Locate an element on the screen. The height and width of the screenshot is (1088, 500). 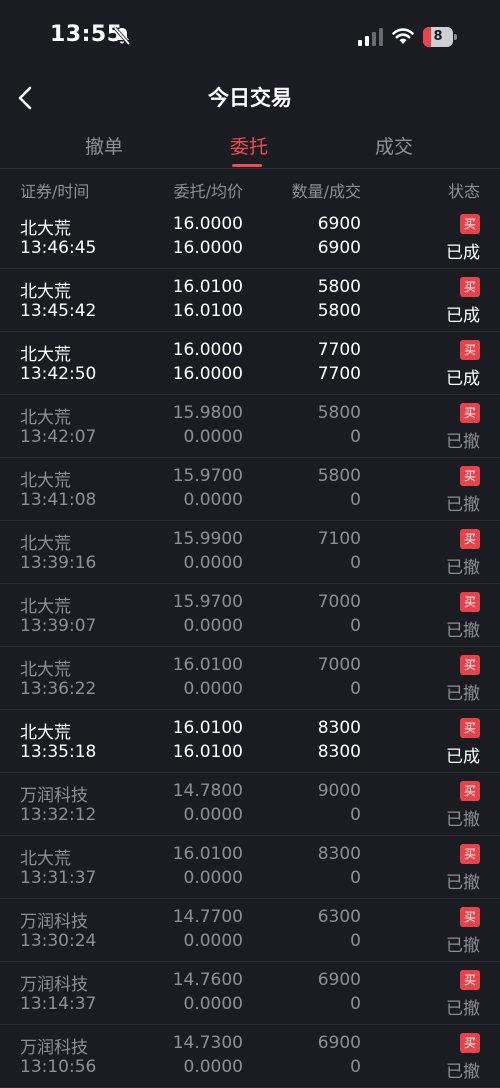
order-time: 13:36:22 is located at coordinates (58, 689).